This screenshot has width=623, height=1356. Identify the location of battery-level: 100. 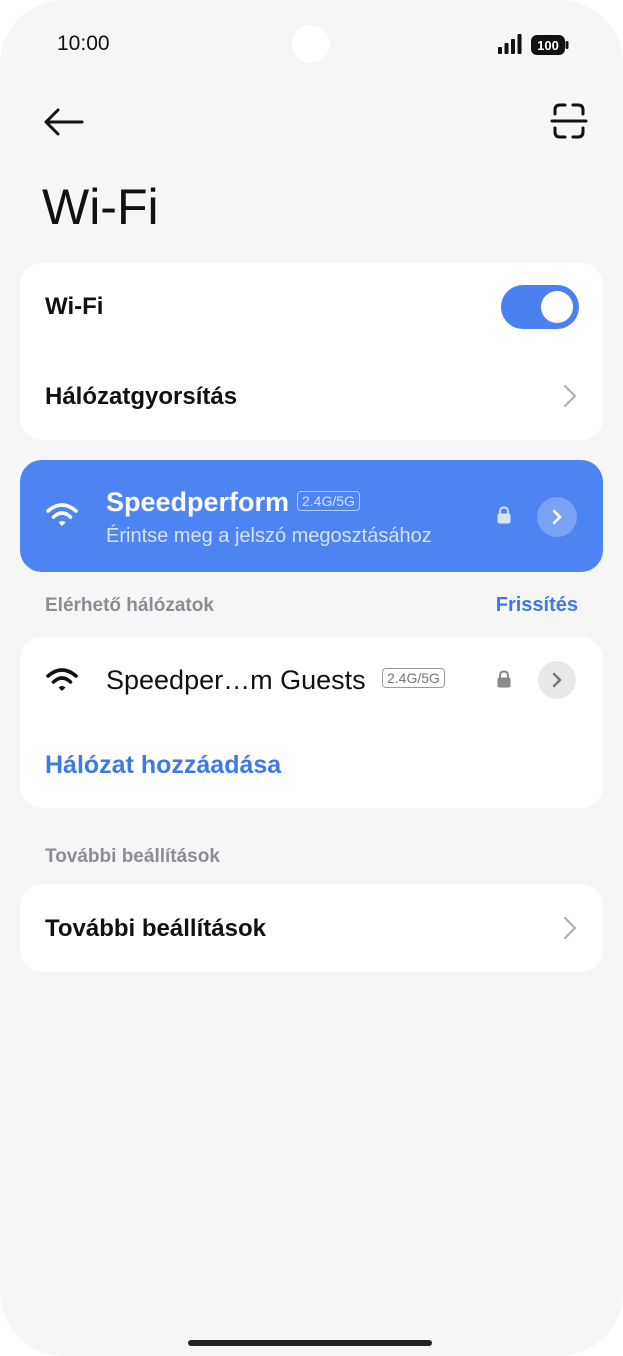
(548, 45).